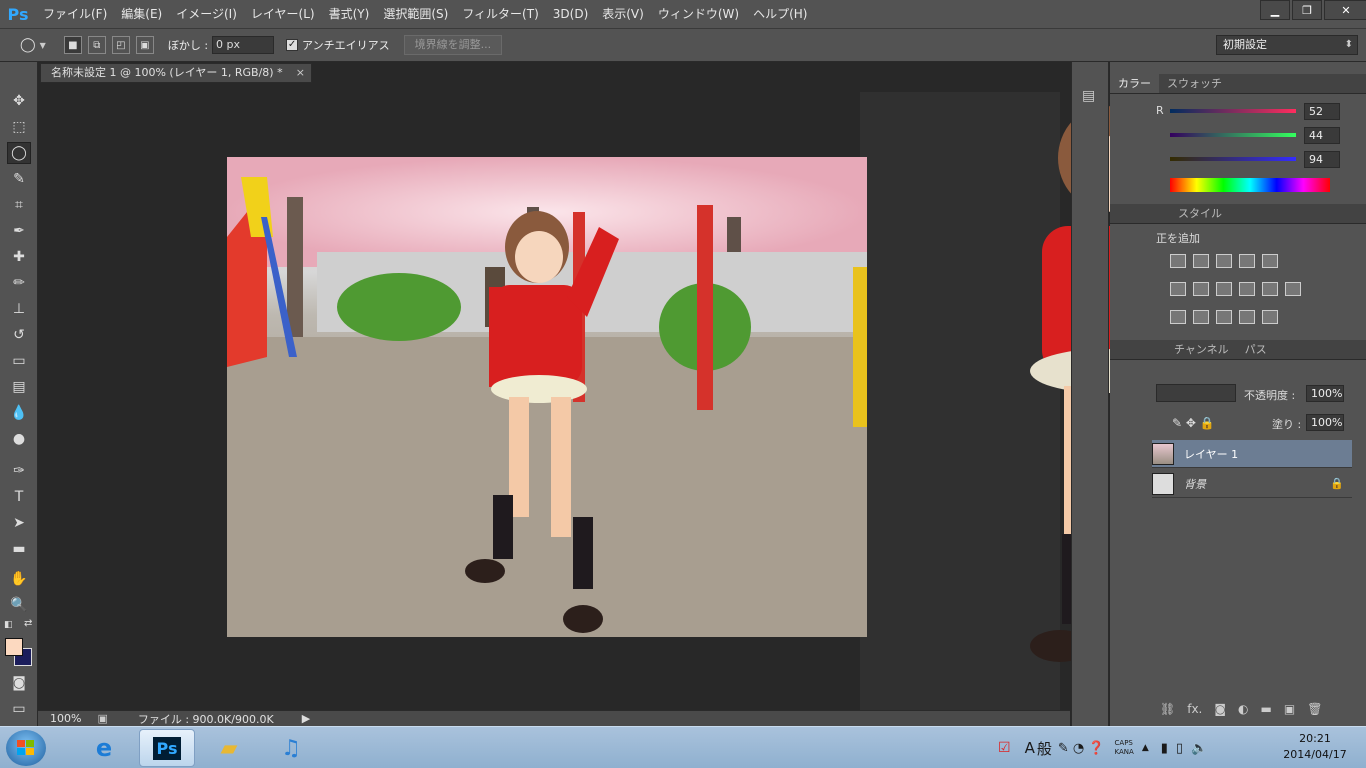 This screenshot has height=768, width=1366. What do you see at coordinates (1224, 261) in the screenshot?
I see `curves-icon` at bounding box center [1224, 261].